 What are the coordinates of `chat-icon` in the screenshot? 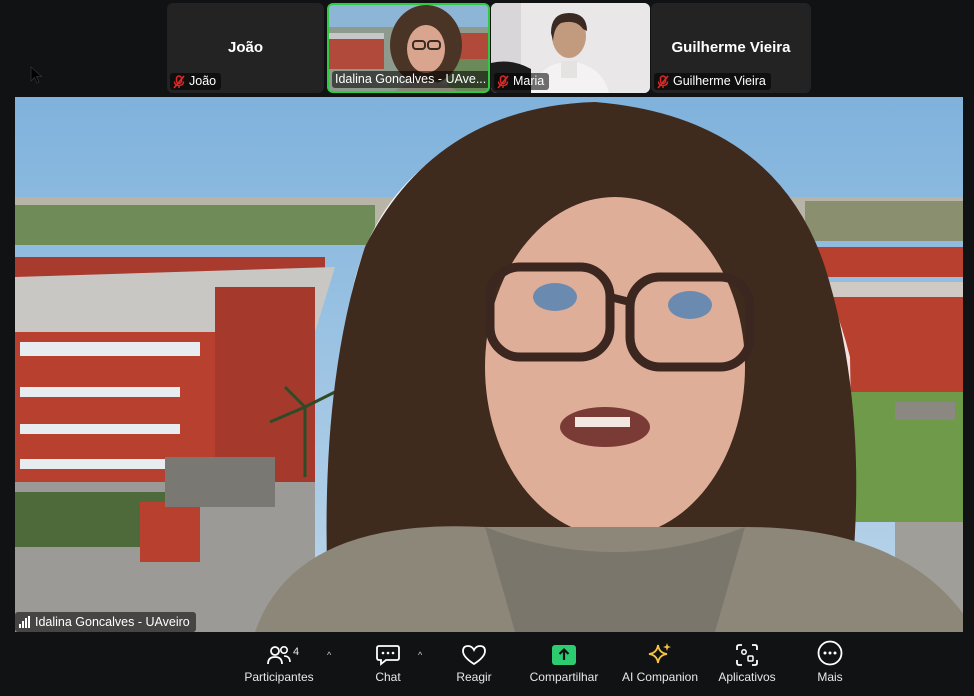 It's located at (388, 655).